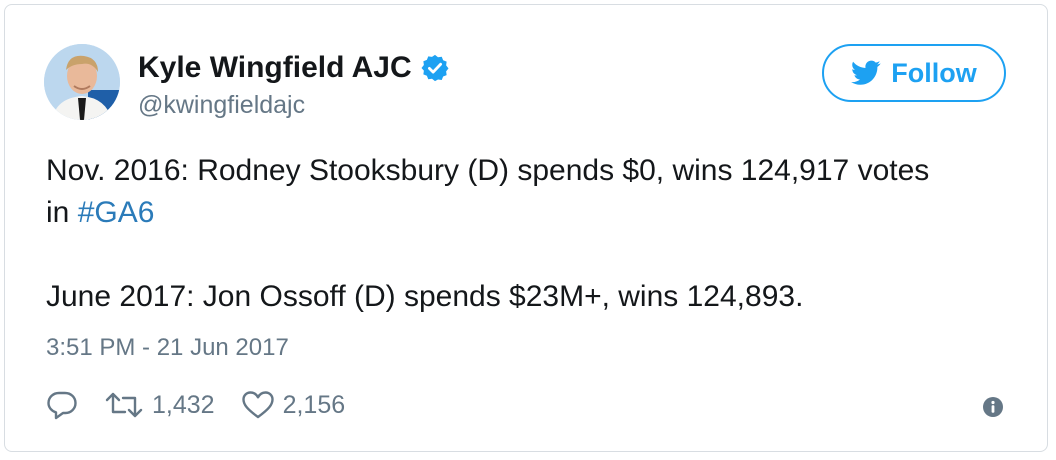 Image resolution: width=1056 pixels, height=460 pixels. I want to click on tweet-line-2-prefix: in, so click(62, 212).